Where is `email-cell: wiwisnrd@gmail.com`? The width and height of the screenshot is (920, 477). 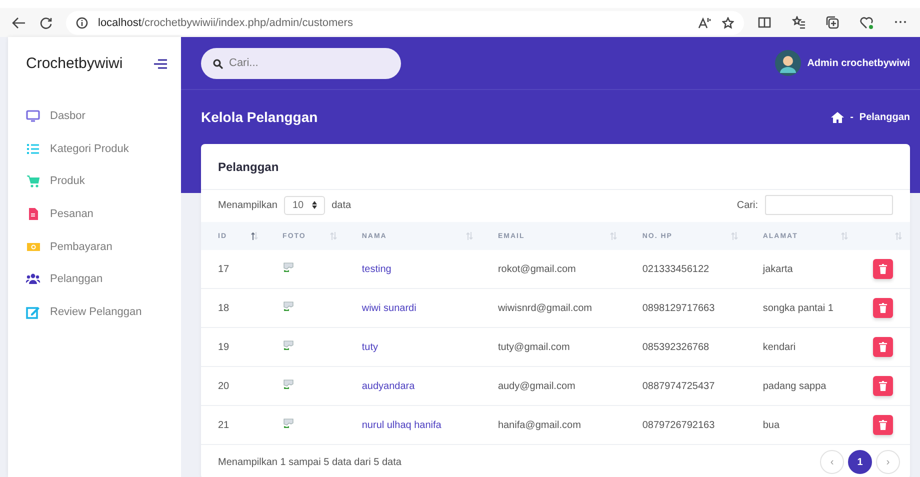 email-cell: wiwisnrd@gmail.com is located at coordinates (553, 308).